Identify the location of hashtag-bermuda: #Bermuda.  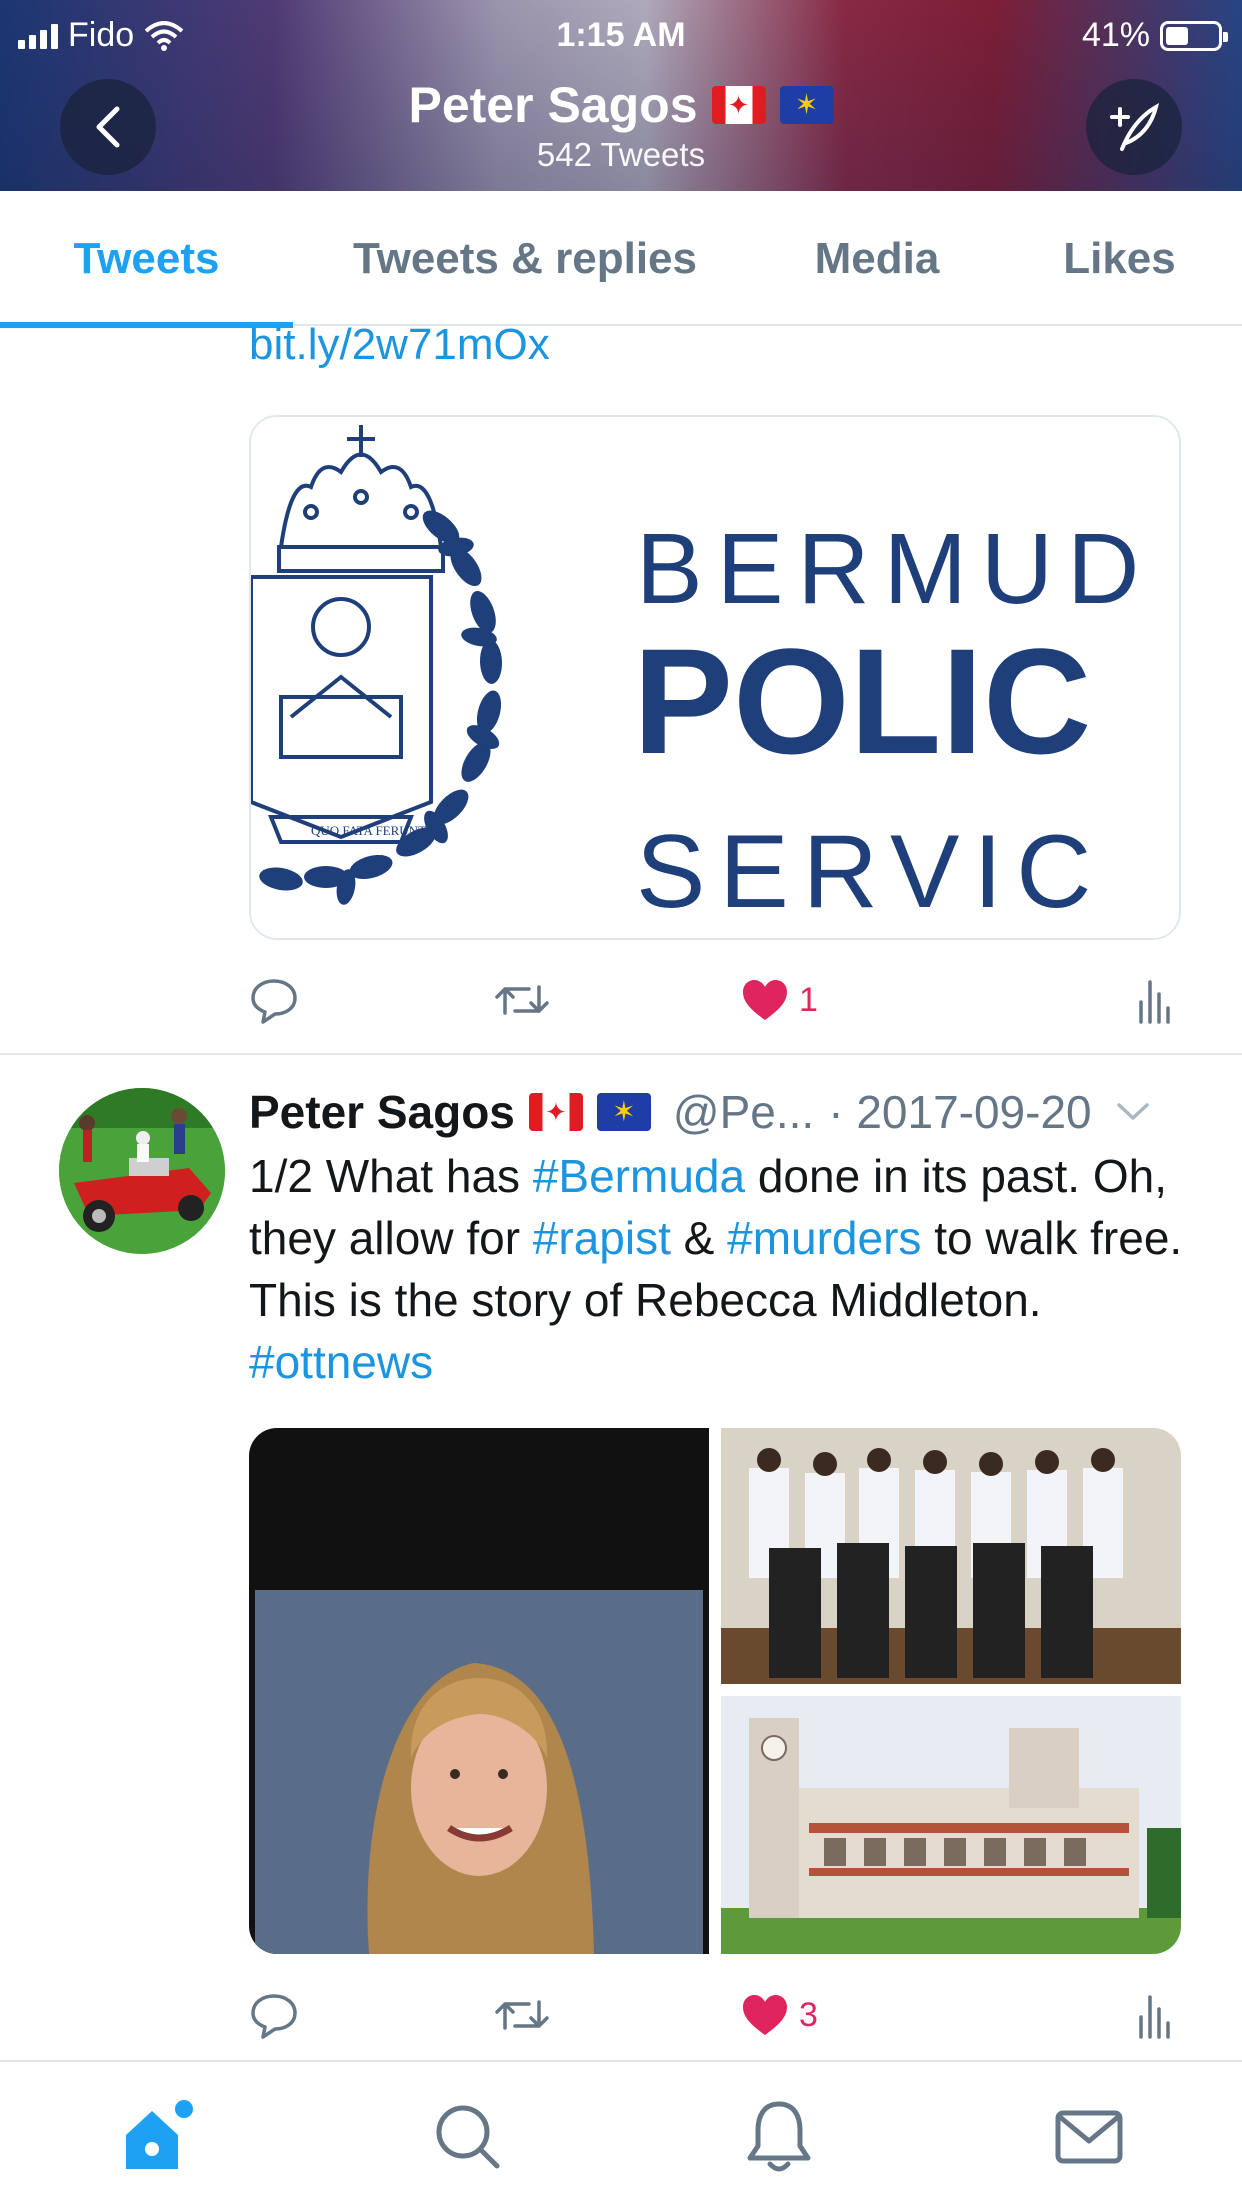
(639, 1176).